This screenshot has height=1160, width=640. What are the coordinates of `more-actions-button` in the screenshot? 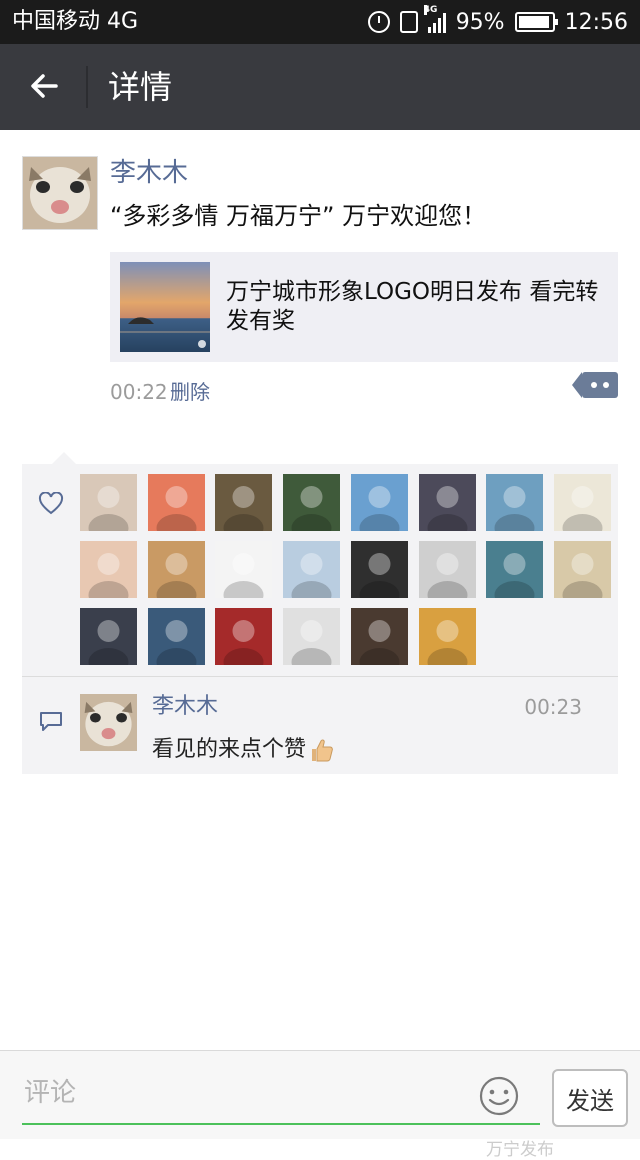 It's located at (595, 385).